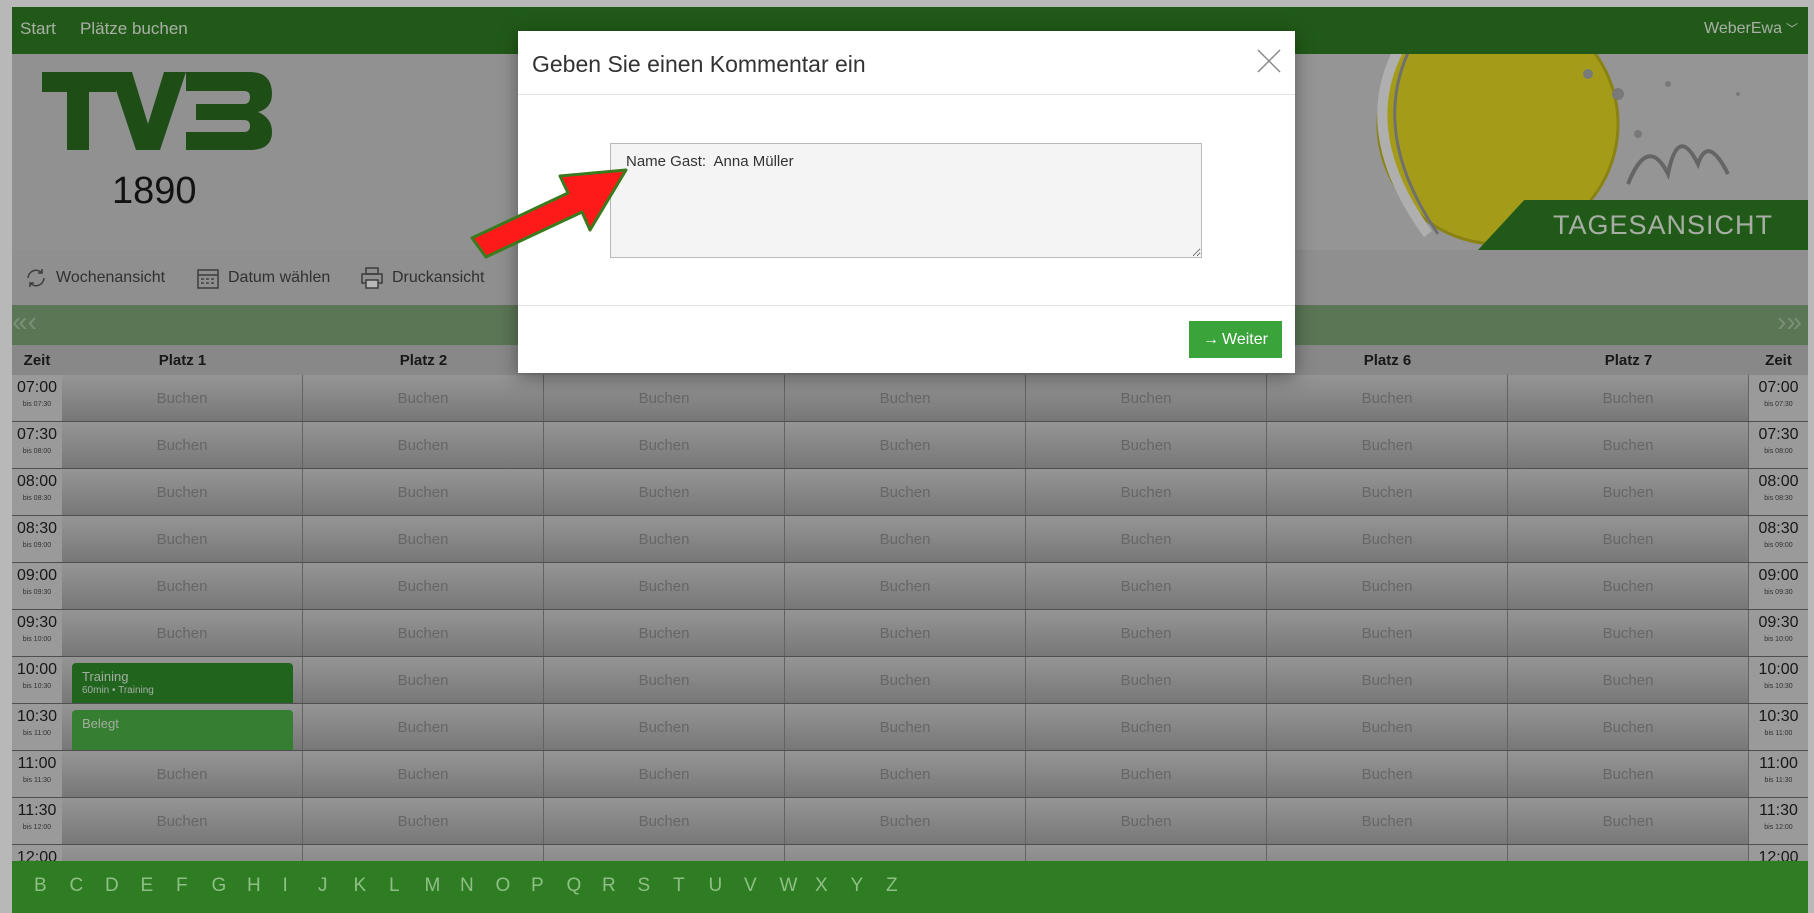  Describe the element at coordinates (750, 886) in the screenshot. I see `letter-filter-v: V` at that location.